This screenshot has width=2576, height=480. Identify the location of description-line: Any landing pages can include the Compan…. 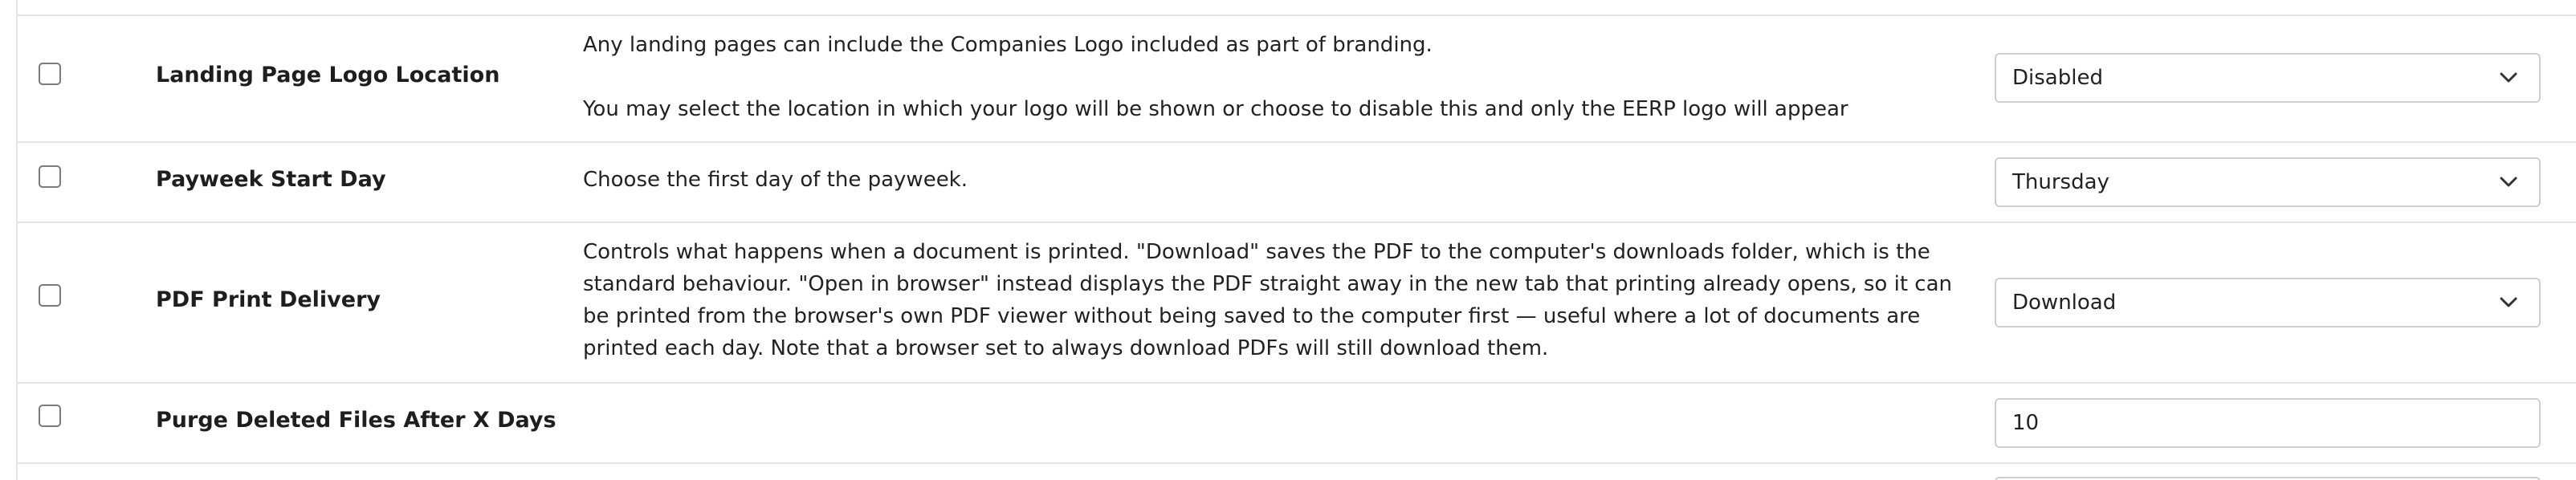
(1008, 45).